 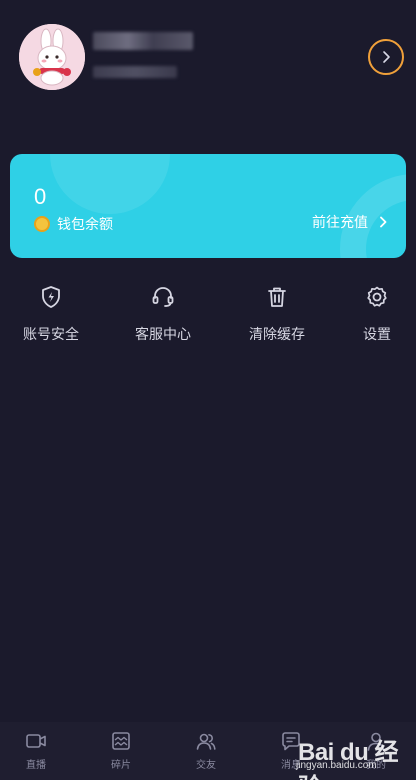 What do you see at coordinates (85, 225) in the screenshot?
I see `wallet-balance-label: 钱包余额` at bounding box center [85, 225].